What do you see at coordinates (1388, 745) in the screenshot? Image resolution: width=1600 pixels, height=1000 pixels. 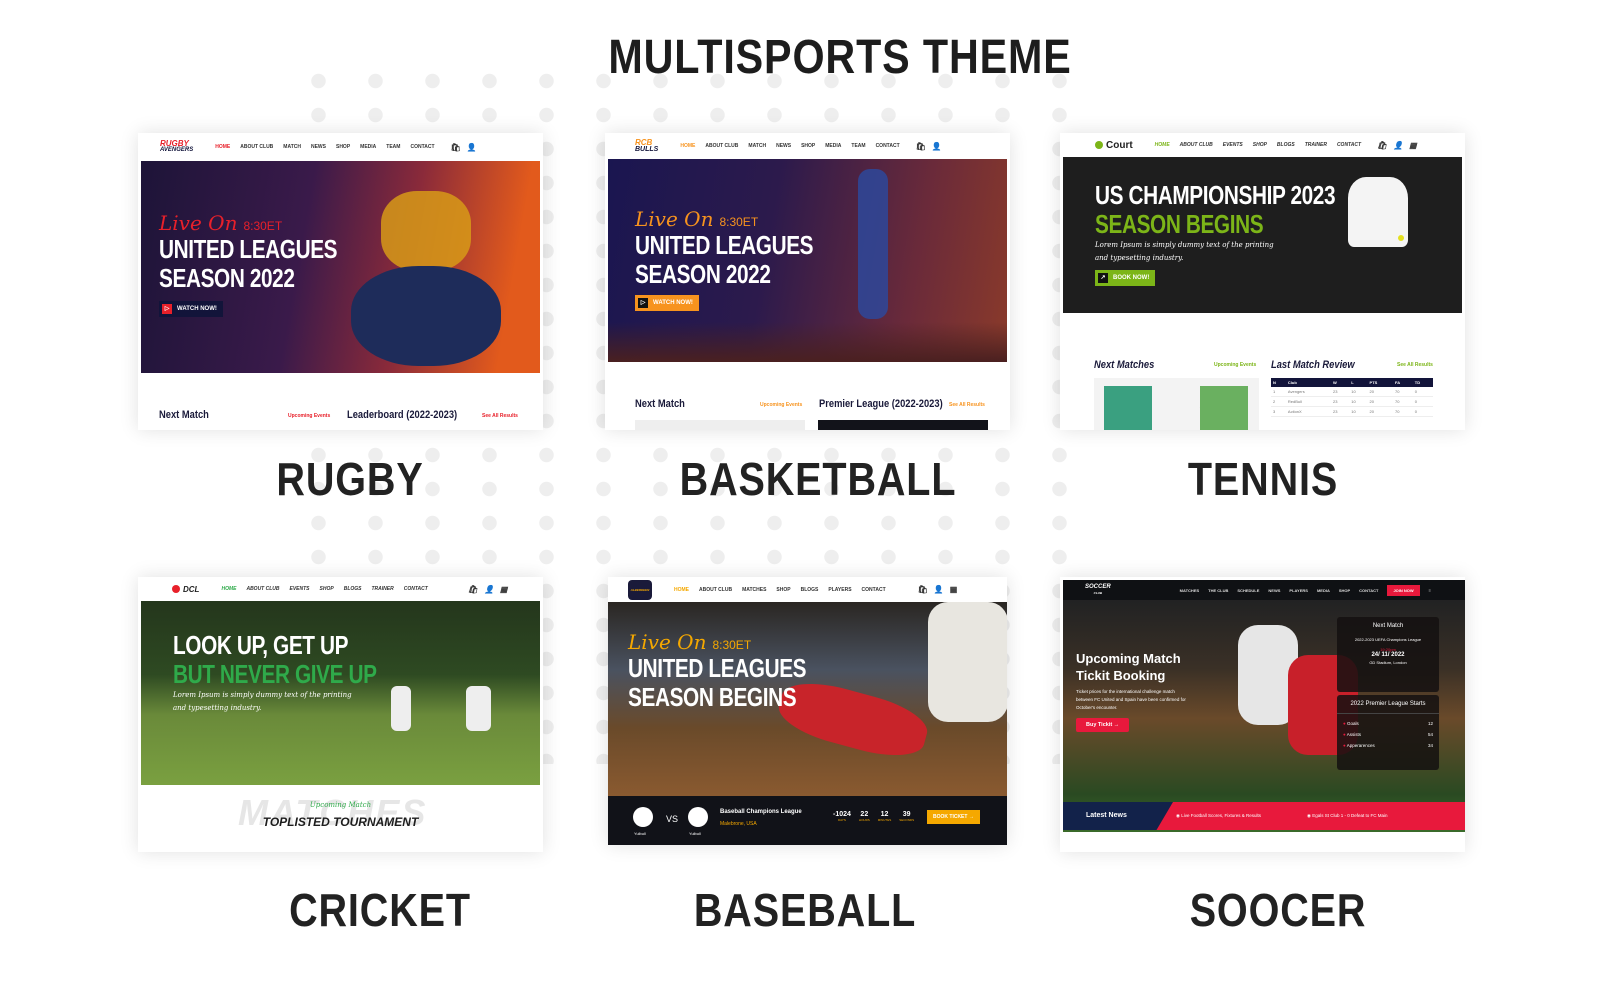 I see `stat-row: ● Apperarences 34` at bounding box center [1388, 745].